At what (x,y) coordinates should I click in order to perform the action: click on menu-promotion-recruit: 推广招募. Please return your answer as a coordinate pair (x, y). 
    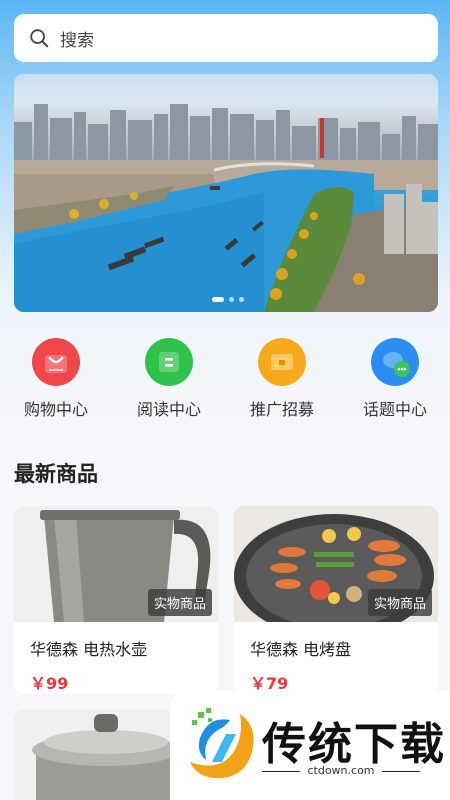
    Looking at the image, I should click on (282, 379).